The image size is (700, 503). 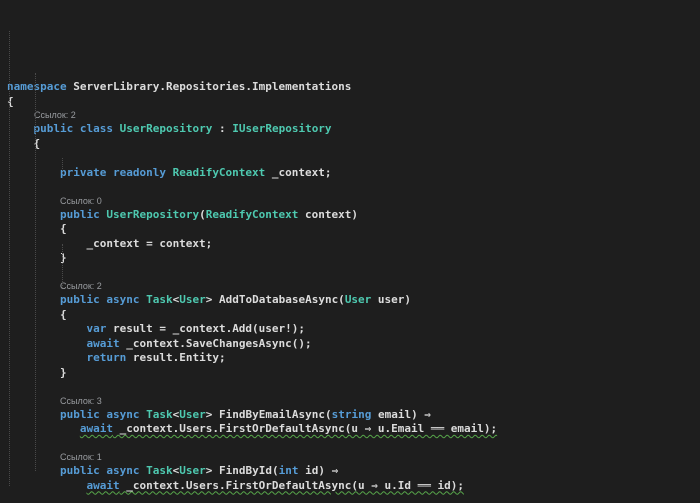 I want to click on code-line: _context = context;, so click(x=353, y=244).